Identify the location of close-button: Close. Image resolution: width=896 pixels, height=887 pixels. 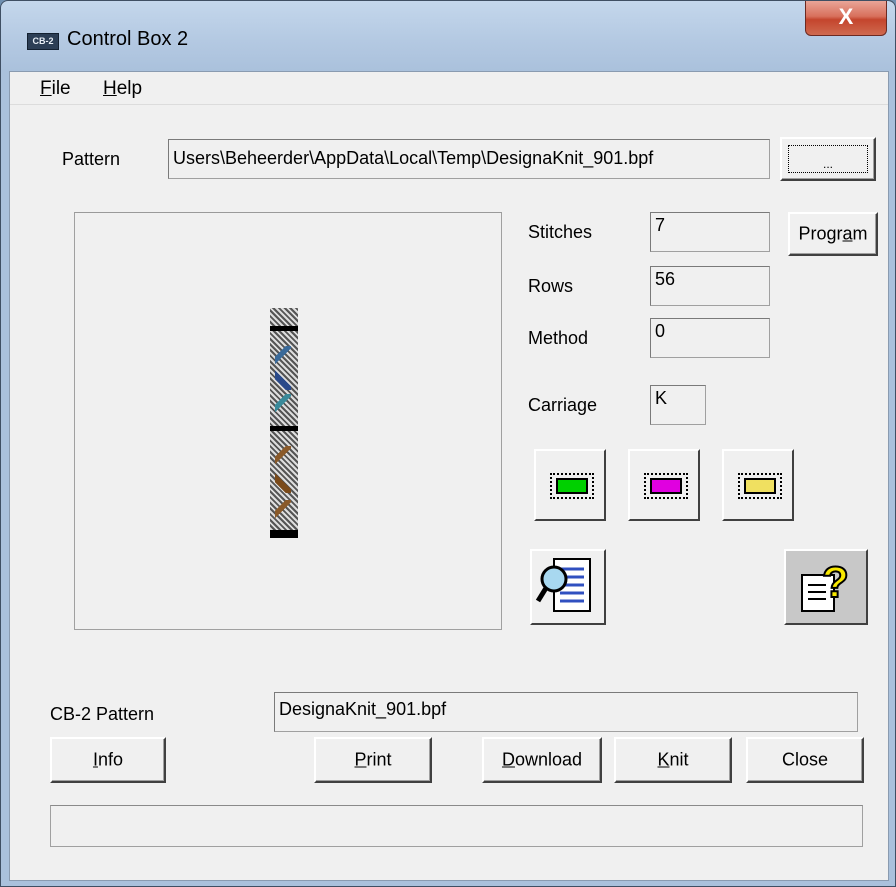
(805, 760).